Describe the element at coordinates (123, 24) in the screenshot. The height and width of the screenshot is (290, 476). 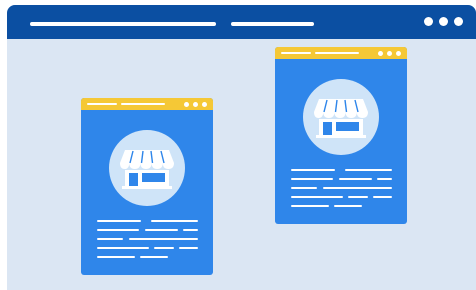
I see `title-placeholder-line` at that location.